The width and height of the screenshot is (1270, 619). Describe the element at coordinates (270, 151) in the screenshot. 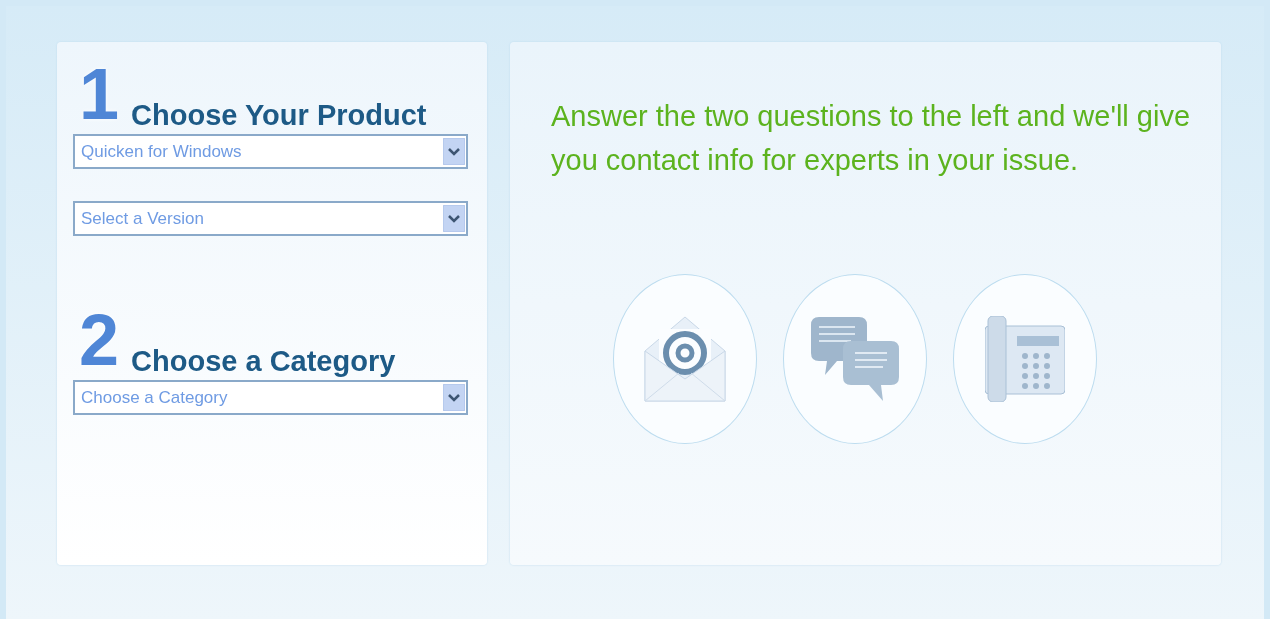

I see `dropdown-select: Quicken for Windows` at that location.